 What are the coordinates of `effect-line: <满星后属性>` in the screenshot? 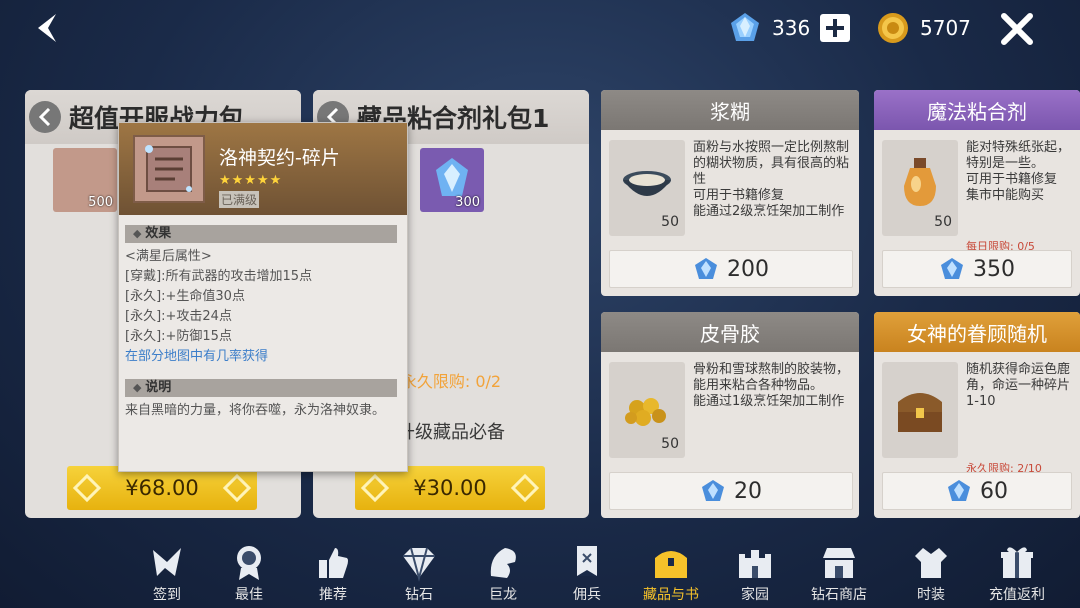 It's located at (168, 256).